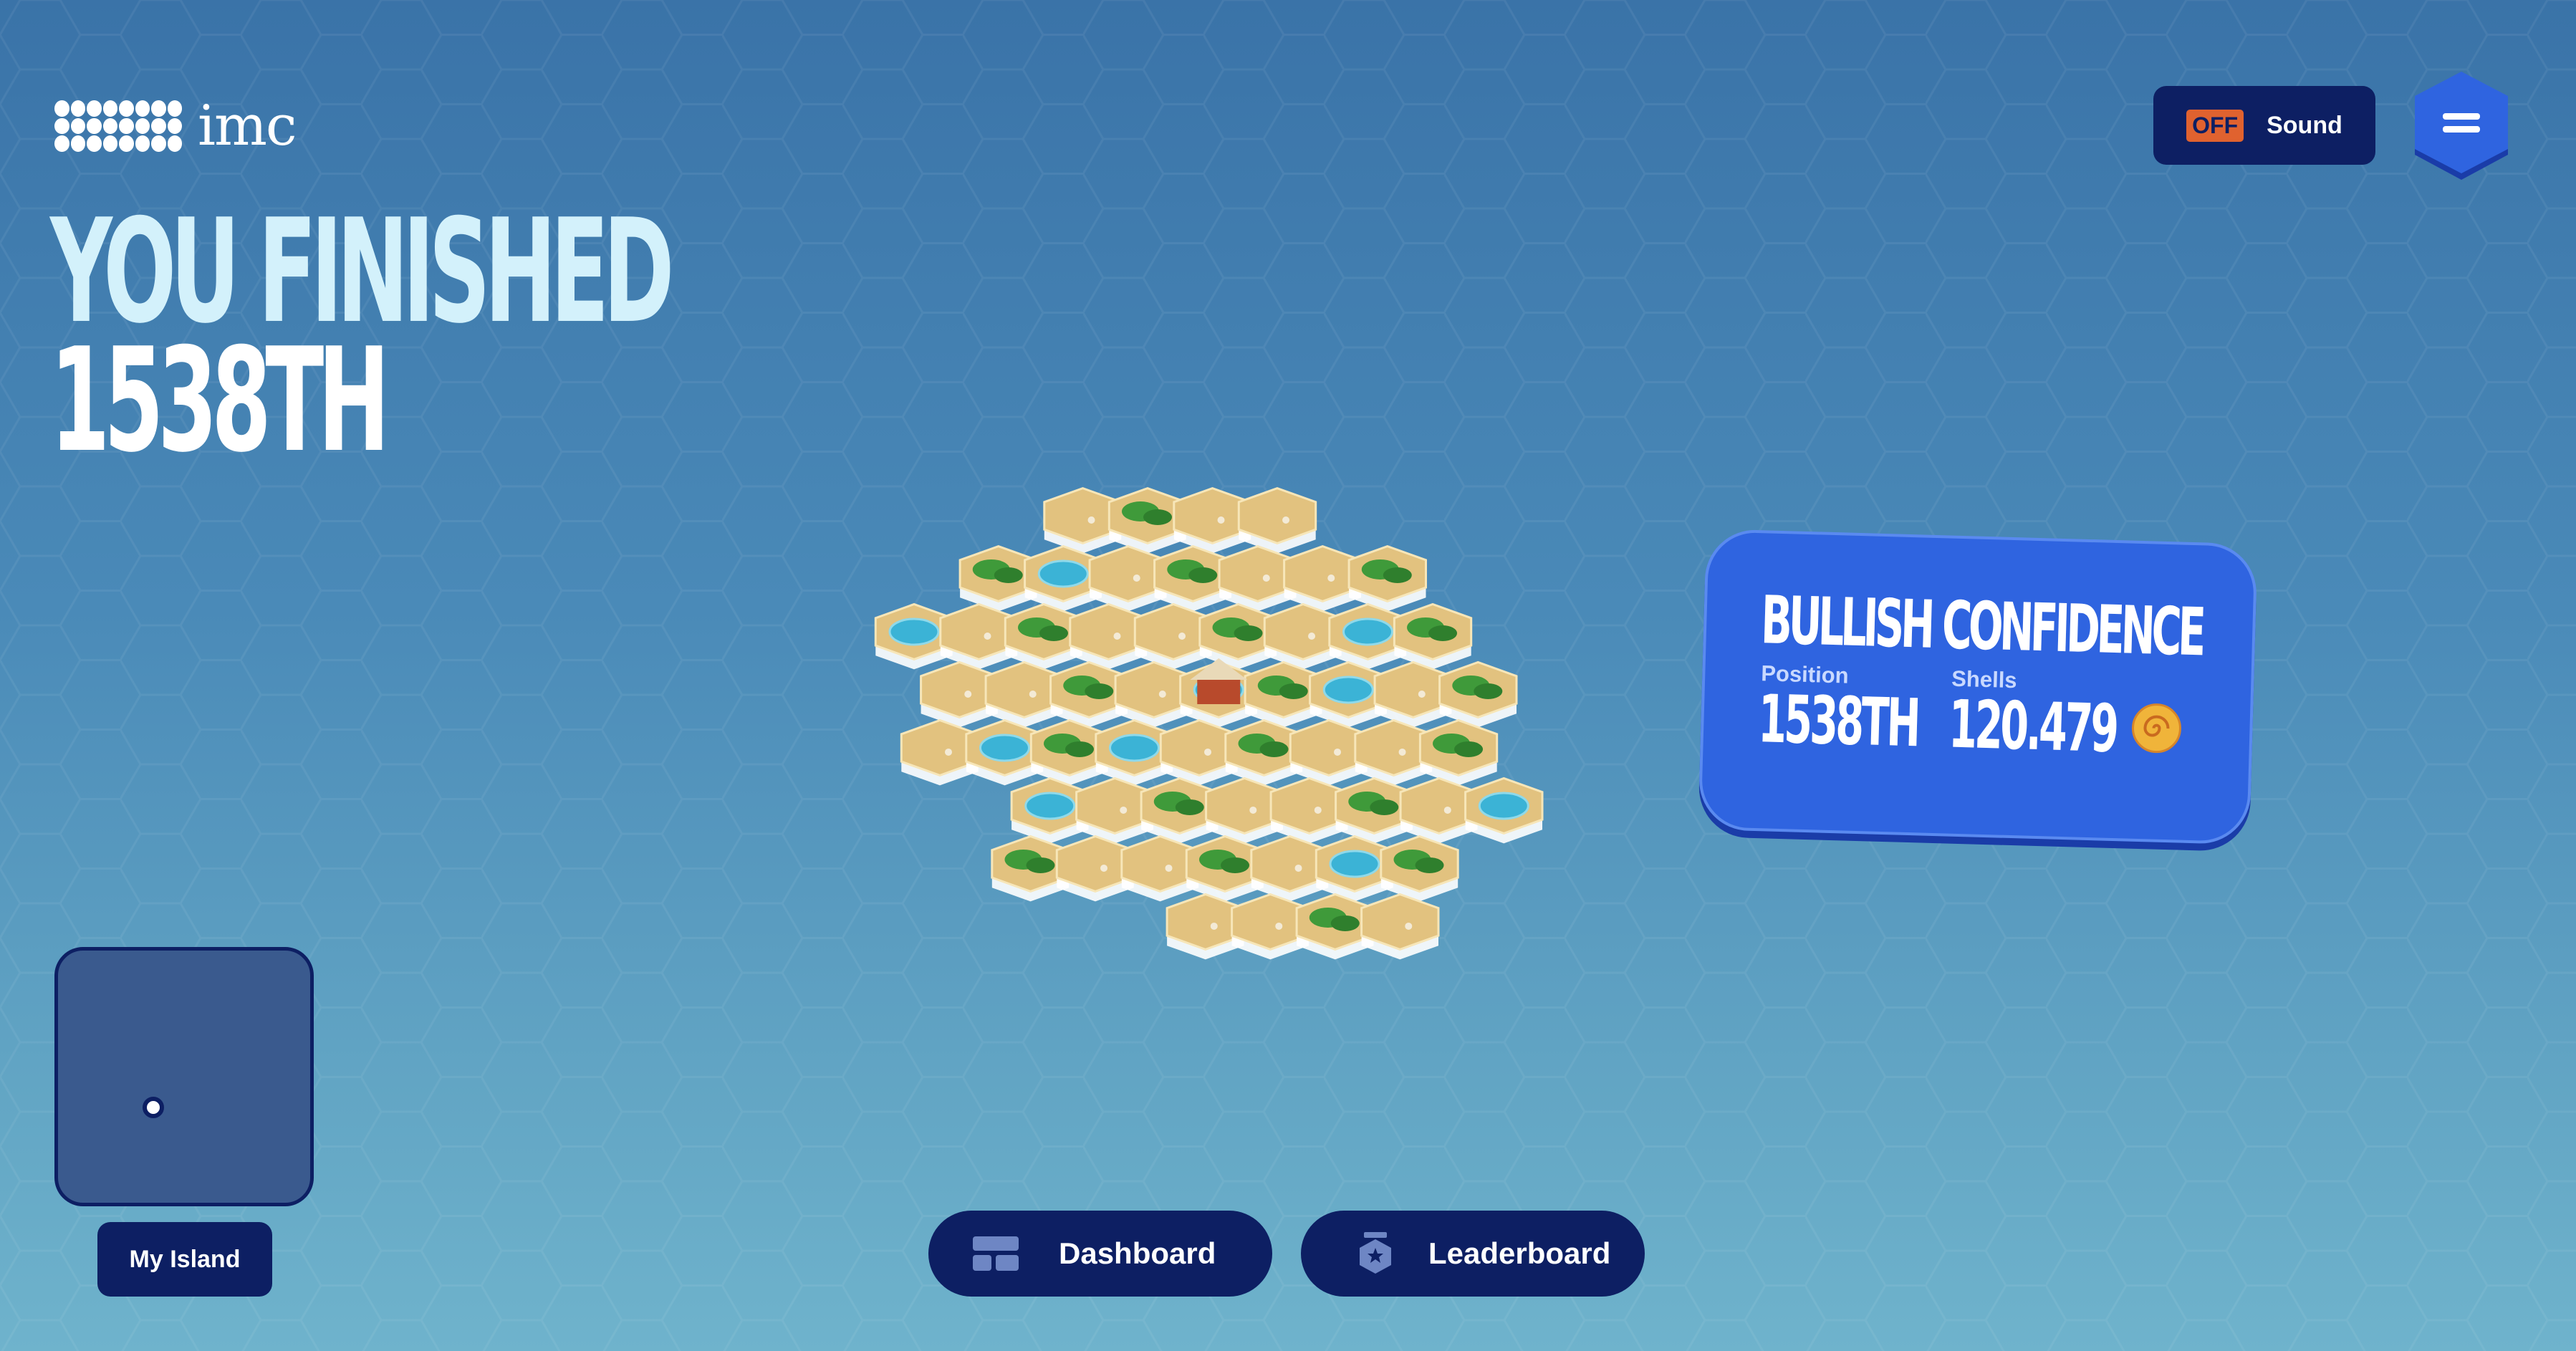 This screenshot has height=1351, width=2576. What do you see at coordinates (2033, 727) in the screenshot?
I see `shells-value: 120.479` at bounding box center [2033, 727].